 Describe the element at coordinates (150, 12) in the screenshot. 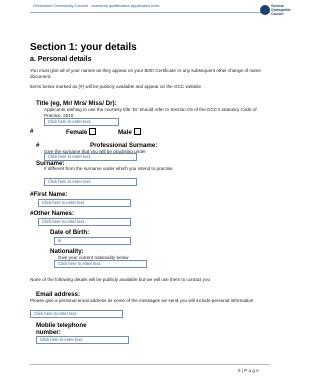

I see `header-divider` at that location.